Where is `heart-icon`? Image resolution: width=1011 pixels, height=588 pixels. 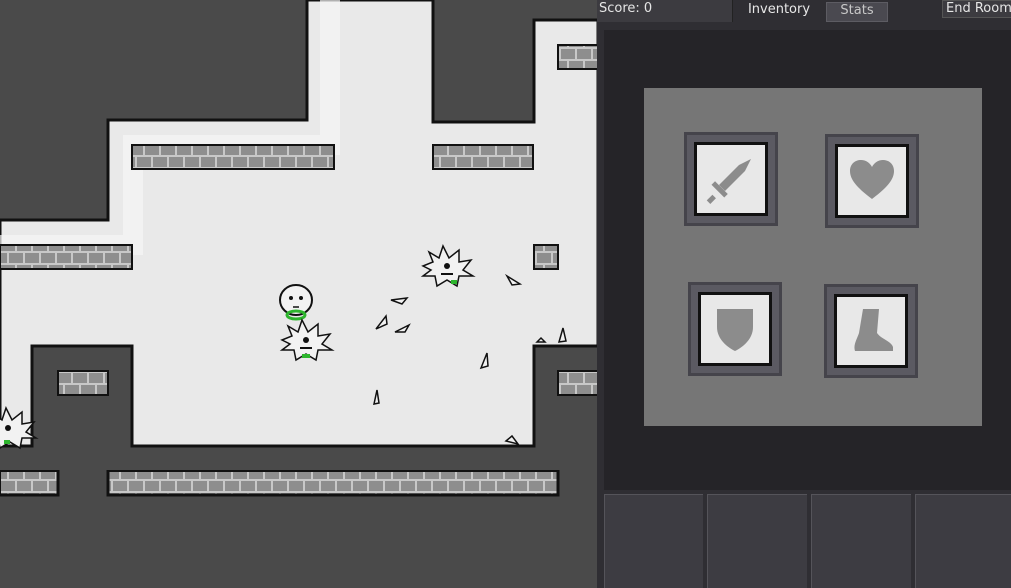 heart-icon is located at coordinates (872, 179).